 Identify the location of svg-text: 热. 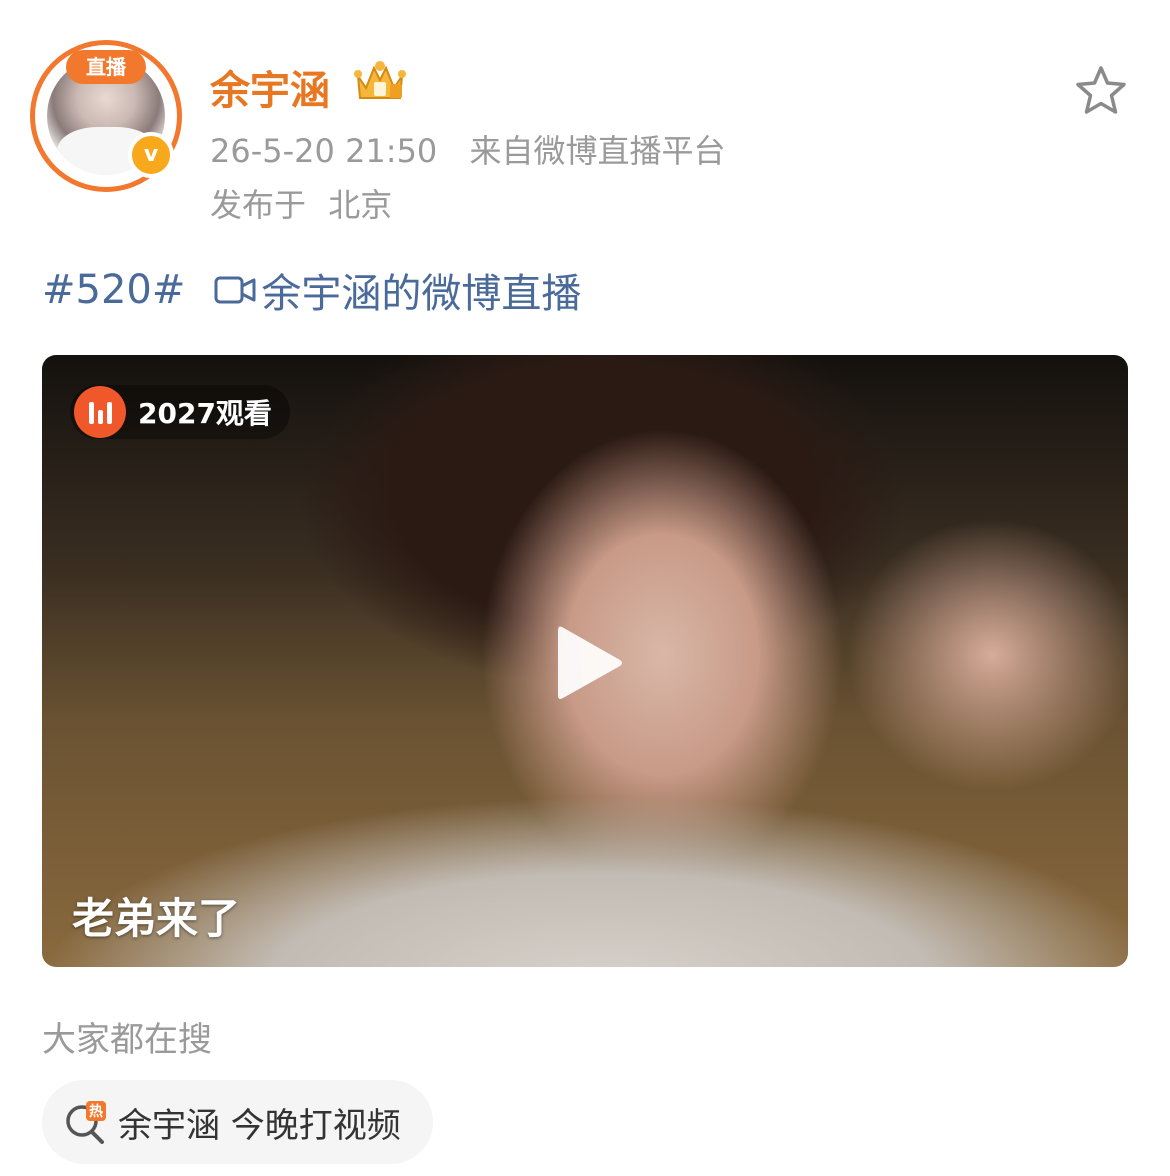
(96, 1111).